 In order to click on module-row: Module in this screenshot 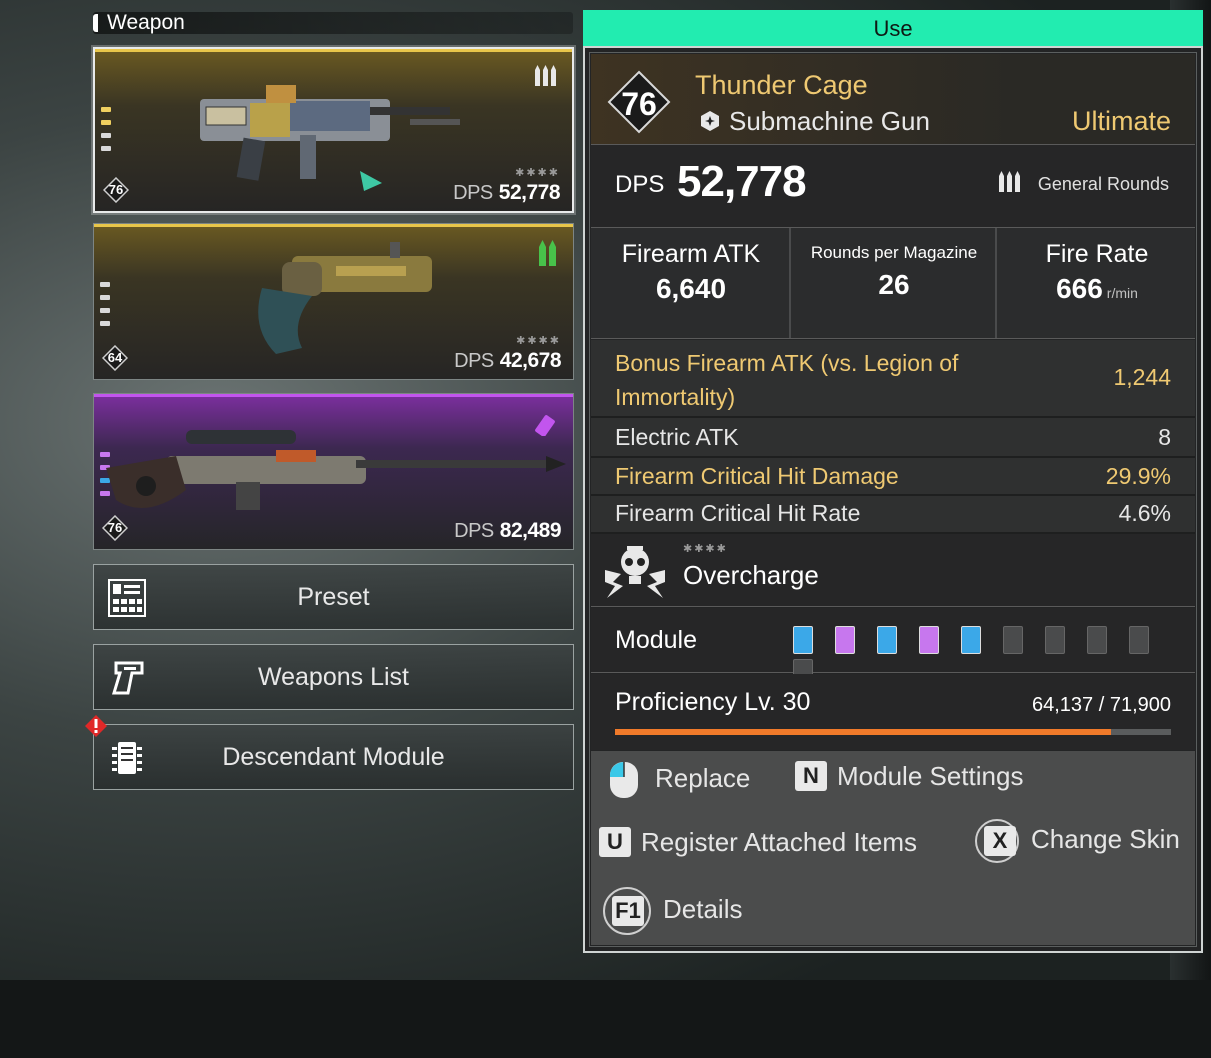, I will do `click(893, 647)`.